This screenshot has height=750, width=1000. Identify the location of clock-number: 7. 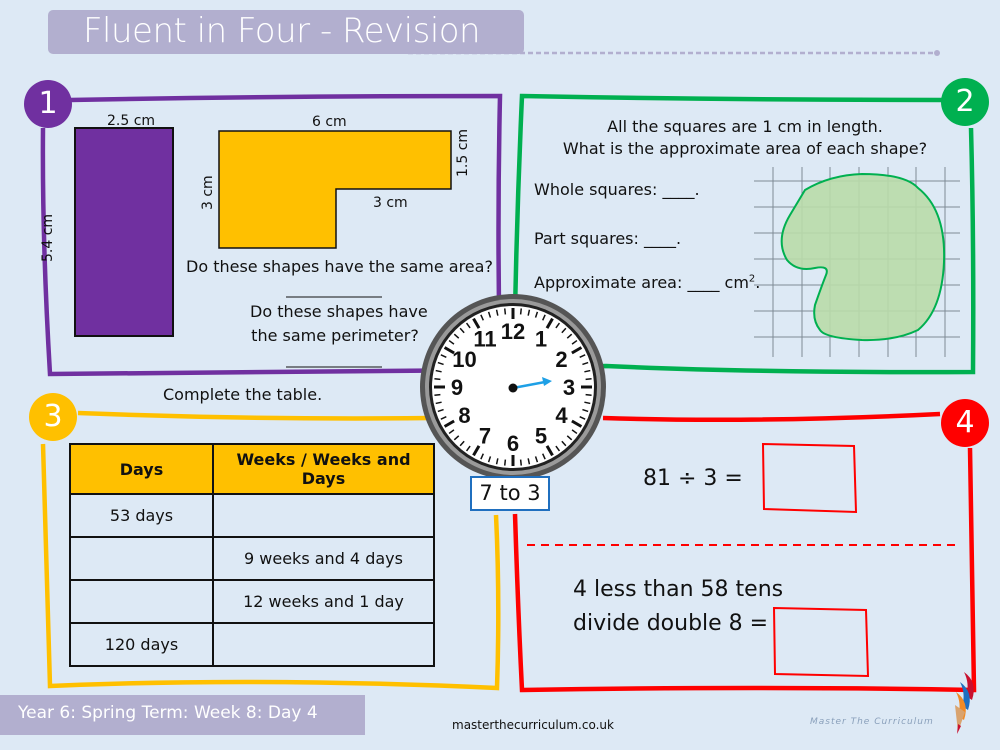
(485, 435).